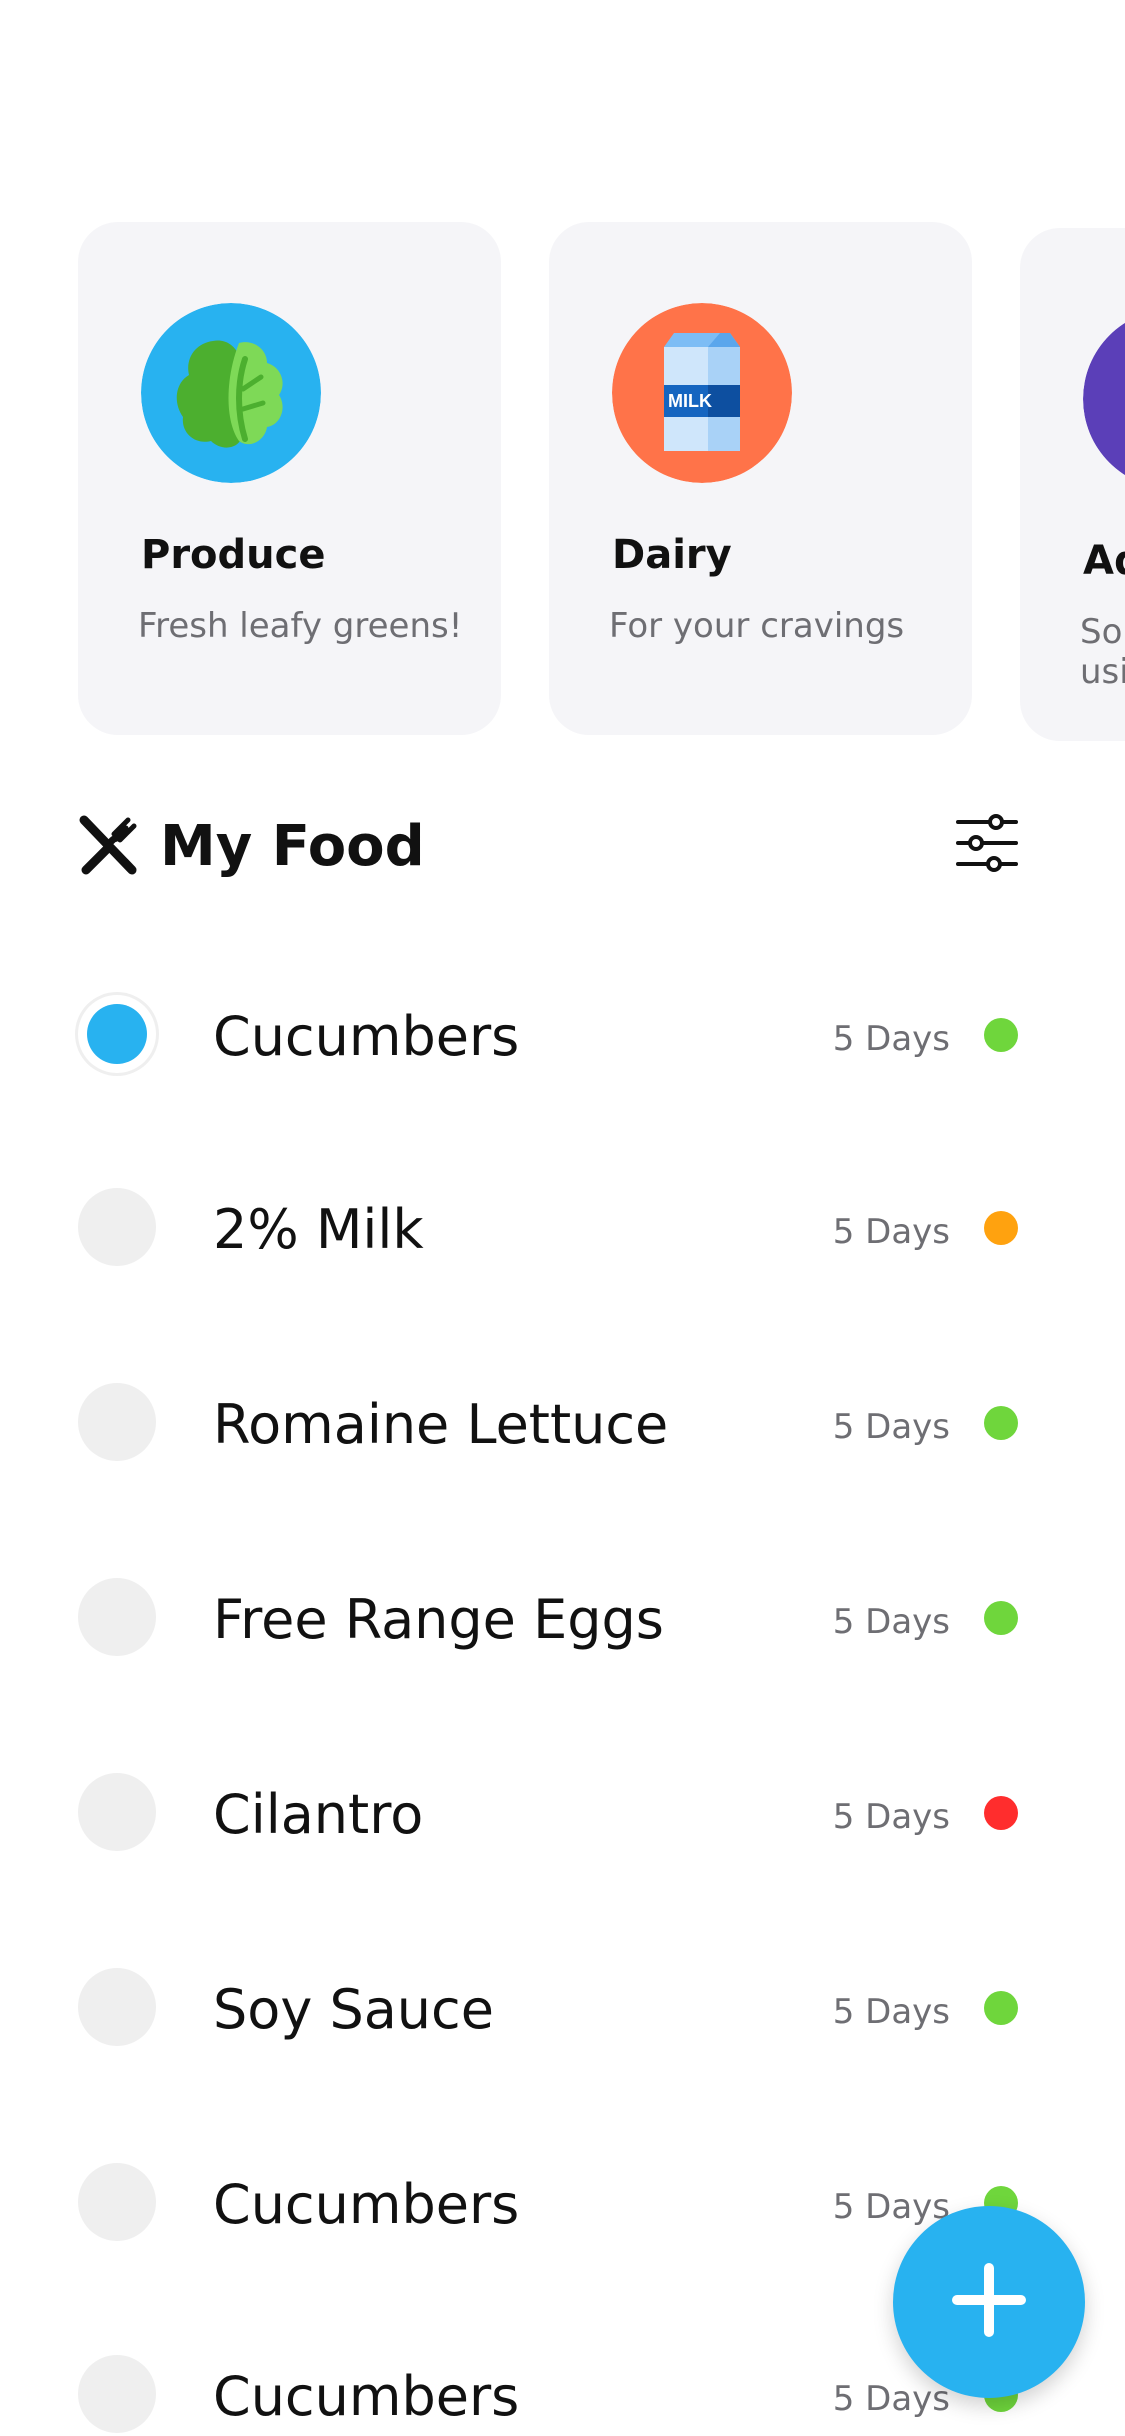  Describe the element at coordinates (233, 555) in the screenshot. I see `category-title: Produce` at that location.